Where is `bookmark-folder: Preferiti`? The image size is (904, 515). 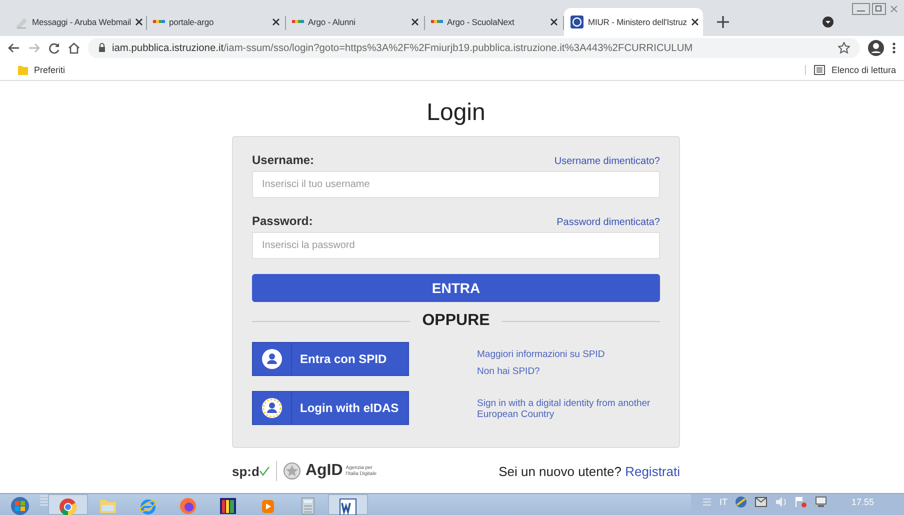
bookmark-folder: Preferiti is located at coordinates (42, 70).